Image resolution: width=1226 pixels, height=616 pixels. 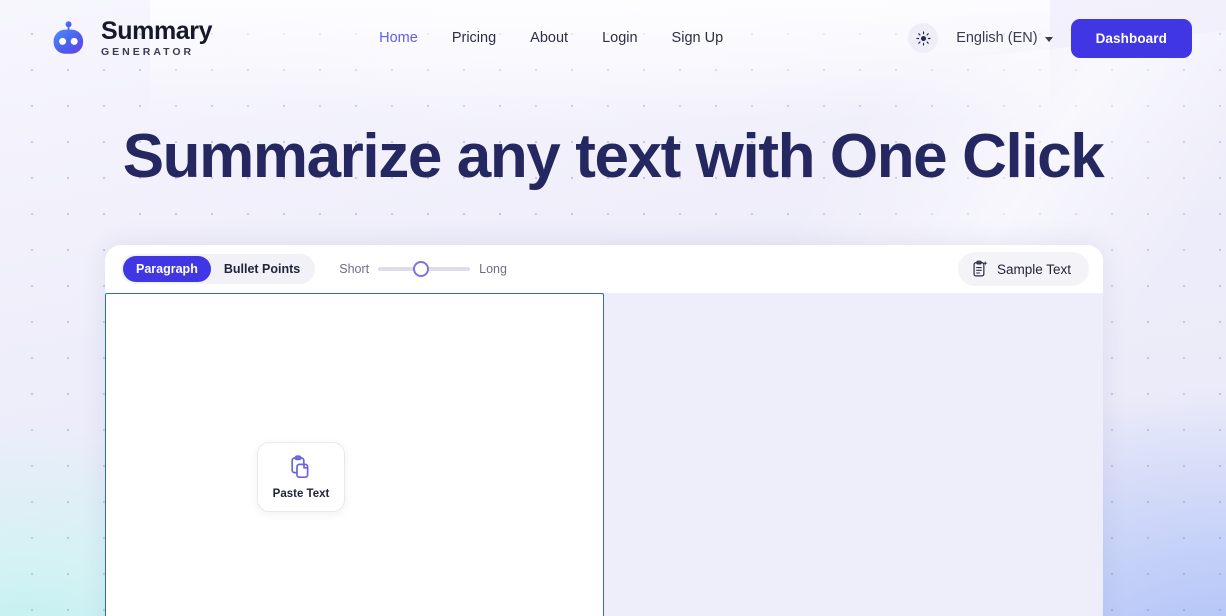 I want to click on header-actions: English (EN) Dashboard, so click(x=1050, y=38).